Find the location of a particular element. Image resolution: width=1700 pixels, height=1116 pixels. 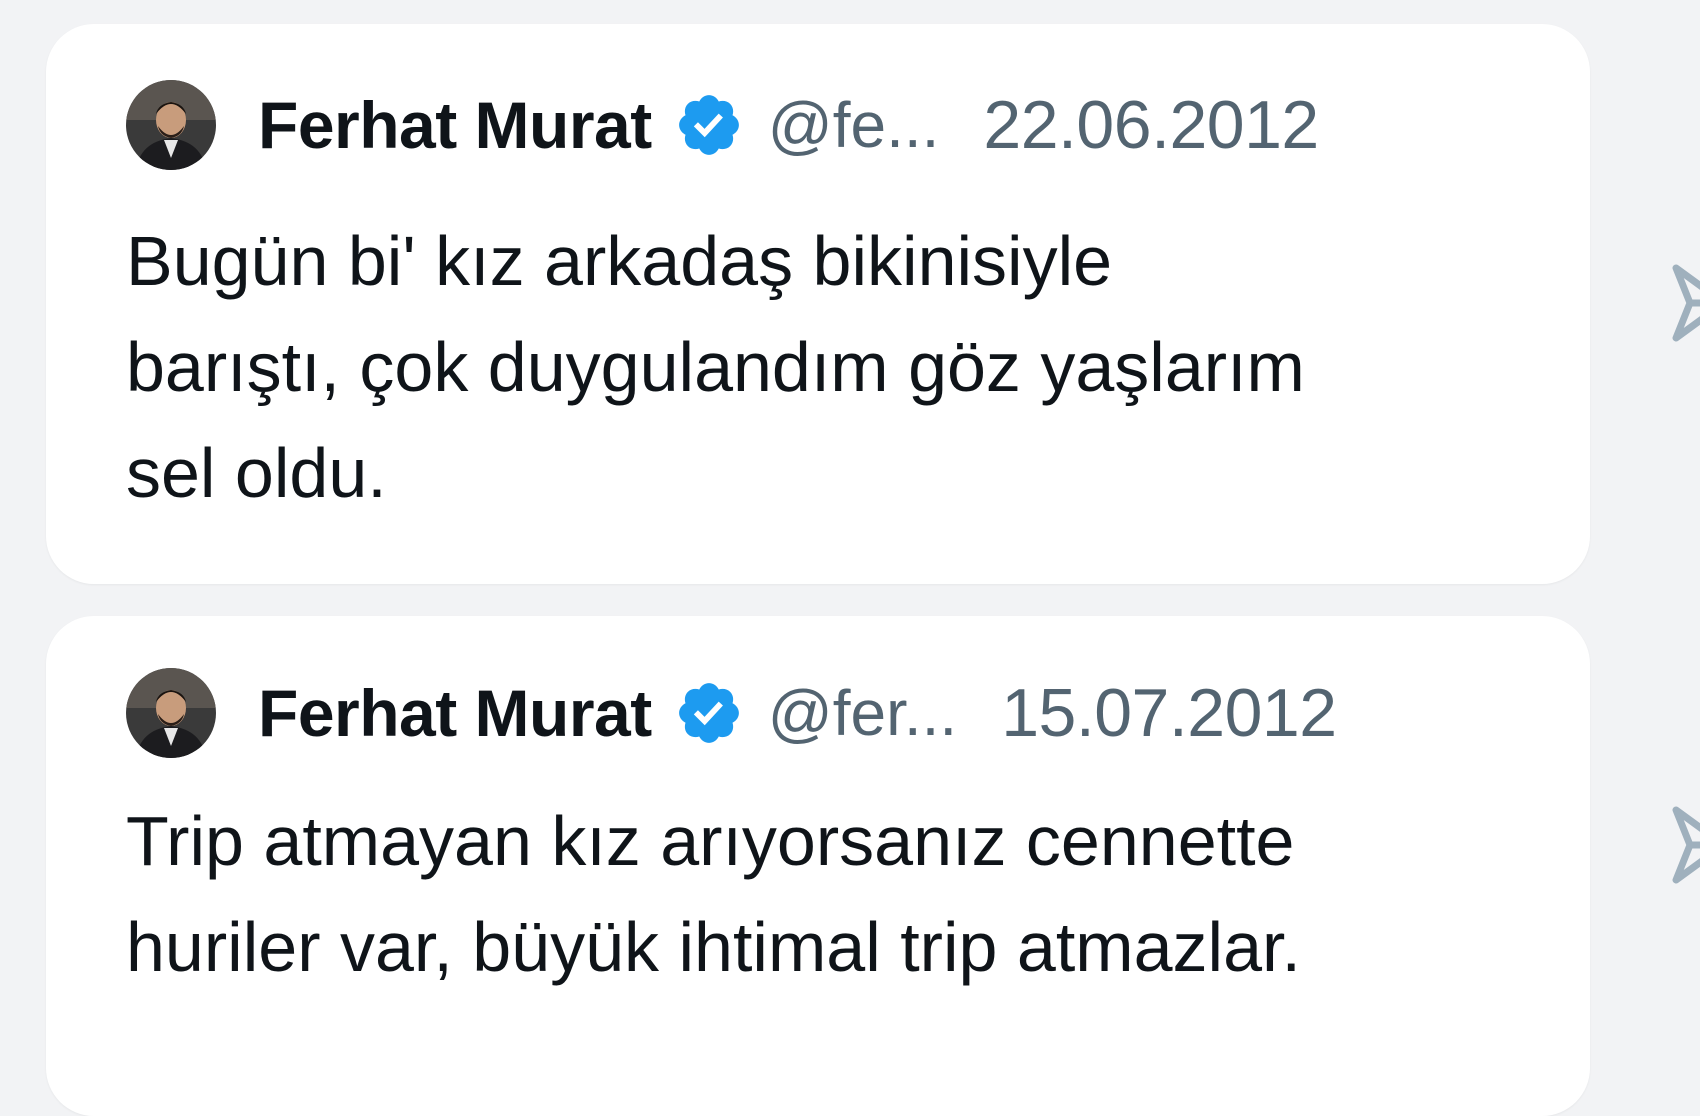

tweet-header: Ferhat Murat @fer... 15.07.2012 is located at coordinates (731, 713).